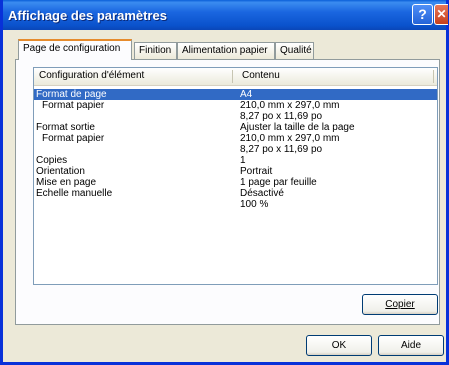 The width and height of the screenshot is (449, 365). Describe the element at coordinates (65, 127) in the screenshot. I see `row-item: Format sortie` at that location.